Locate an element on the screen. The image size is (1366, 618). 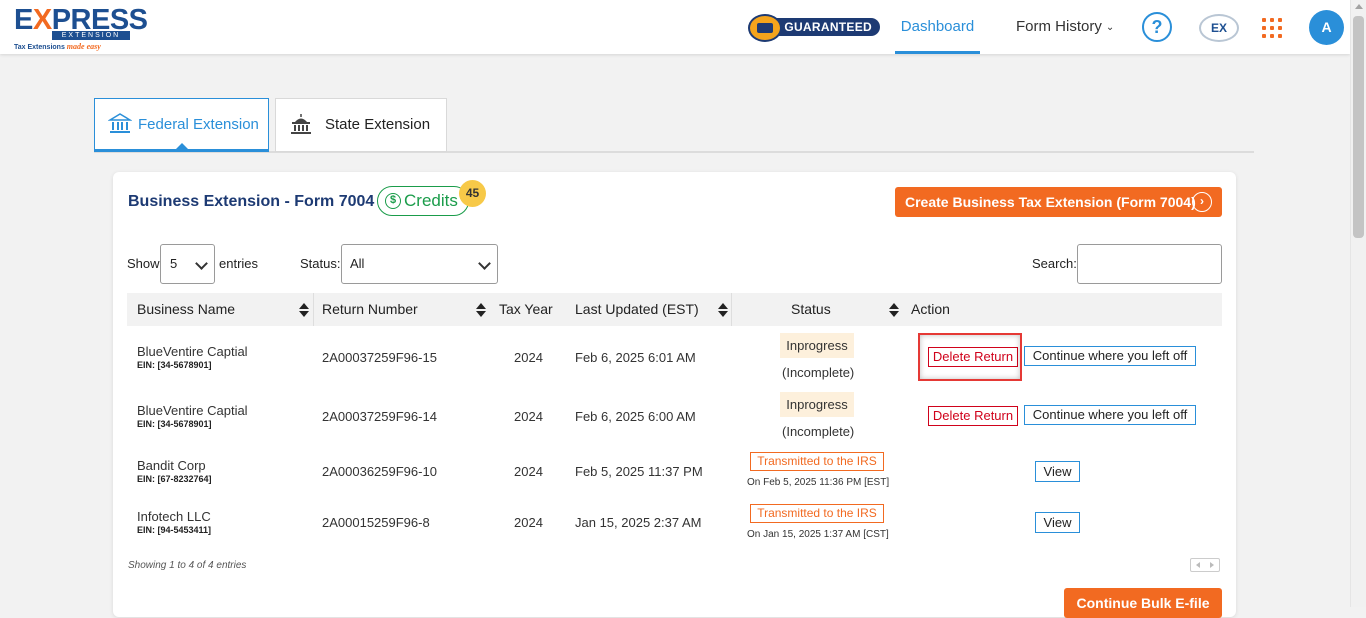
pagination is located at coordinates (1205, 565).